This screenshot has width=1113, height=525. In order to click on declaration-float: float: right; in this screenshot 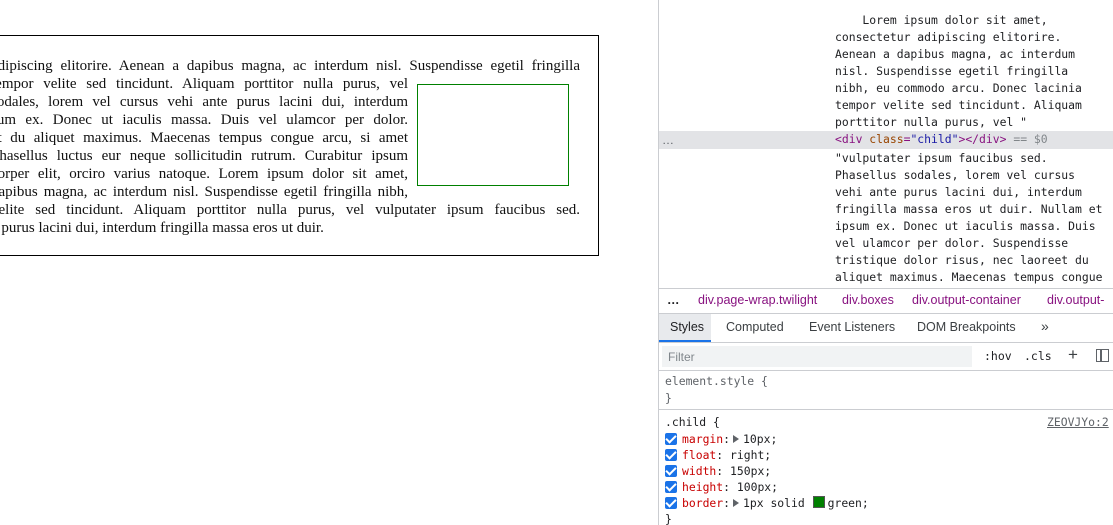, I will do `click(718, 455)`.